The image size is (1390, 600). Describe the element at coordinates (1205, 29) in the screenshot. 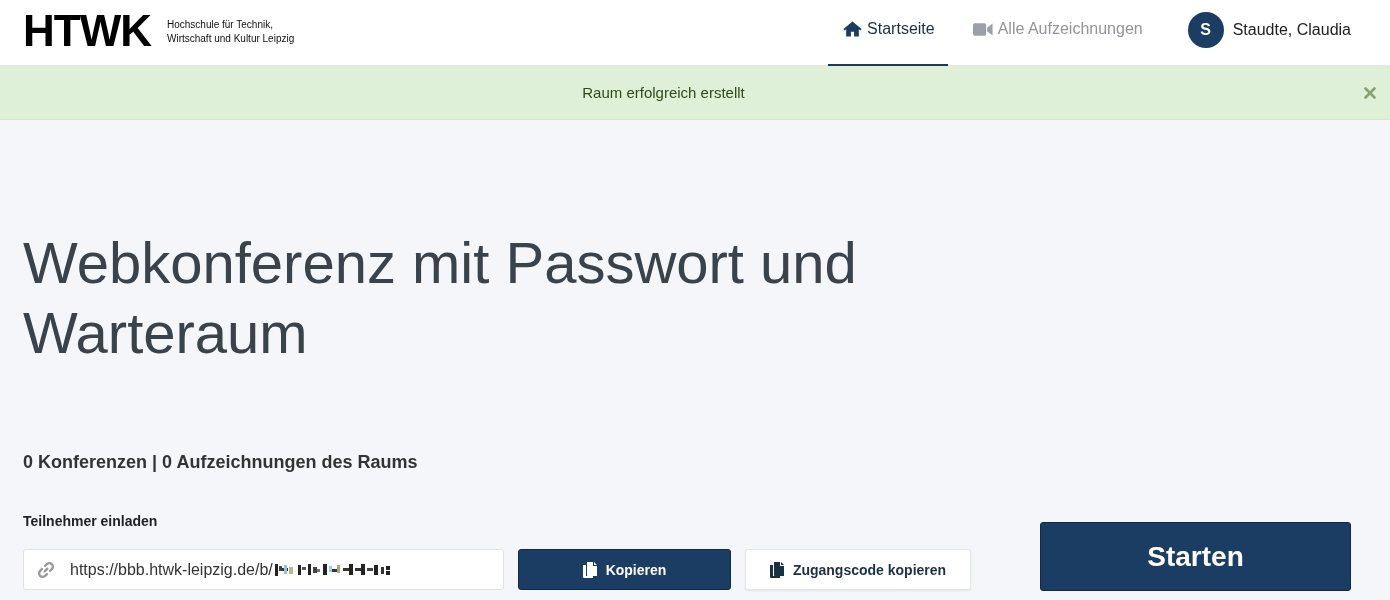

I see `user-avatar: S` at that location.